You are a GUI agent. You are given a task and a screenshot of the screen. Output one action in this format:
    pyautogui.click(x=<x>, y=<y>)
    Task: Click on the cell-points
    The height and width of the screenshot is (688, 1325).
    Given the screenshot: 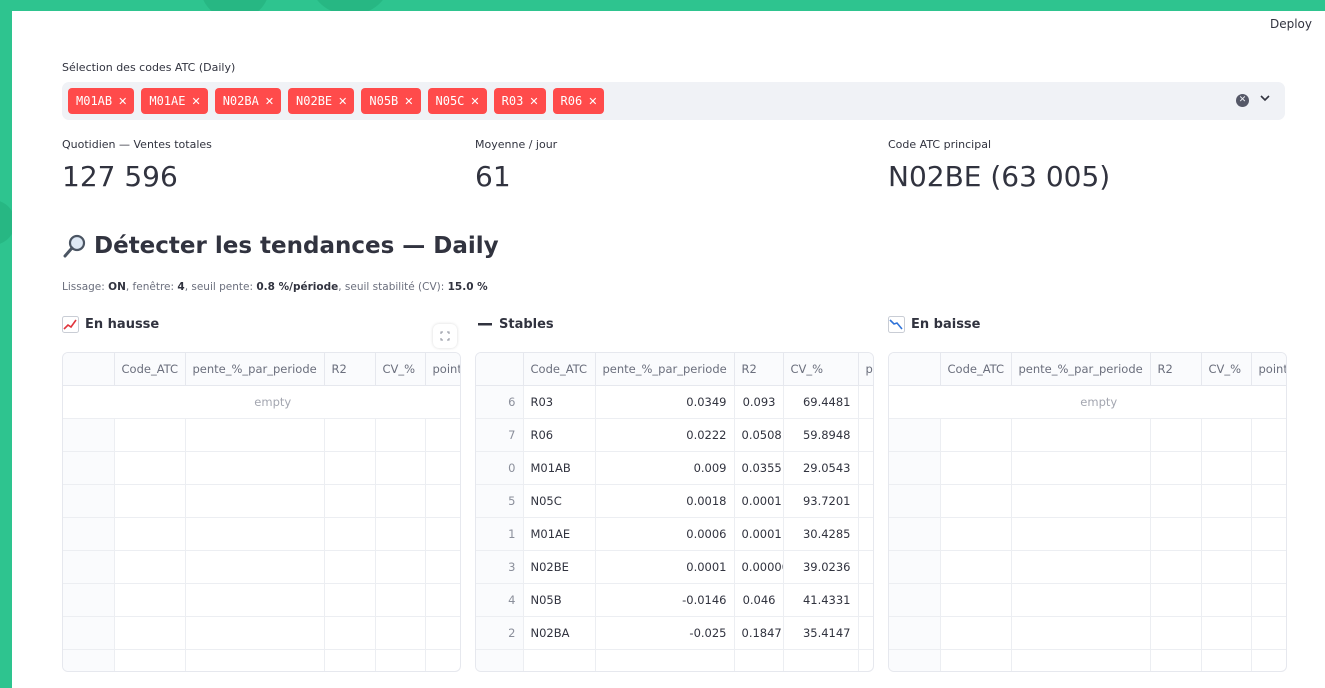 What is the action you would take?
    pyautogui.click(x=865, y=435)
    